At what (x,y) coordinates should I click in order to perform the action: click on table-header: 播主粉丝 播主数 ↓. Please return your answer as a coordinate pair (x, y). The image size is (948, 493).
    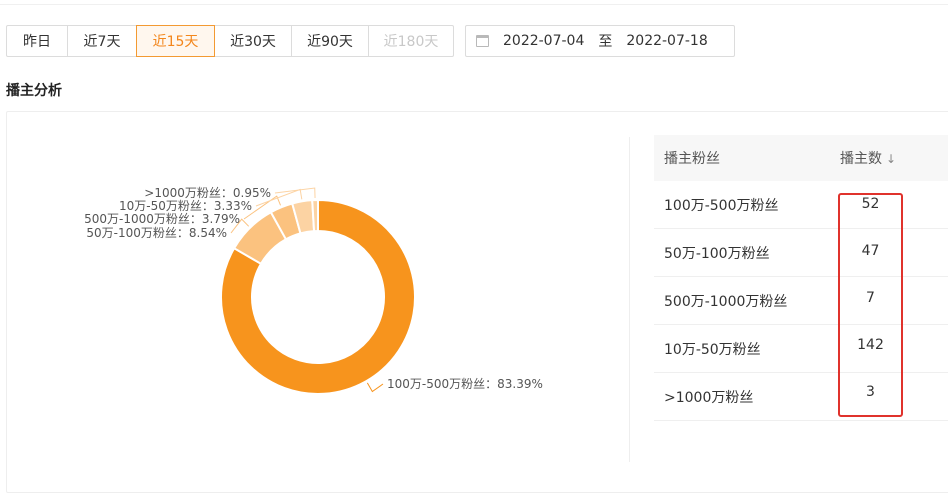
    Looking at the image, I should click on (801, 158).